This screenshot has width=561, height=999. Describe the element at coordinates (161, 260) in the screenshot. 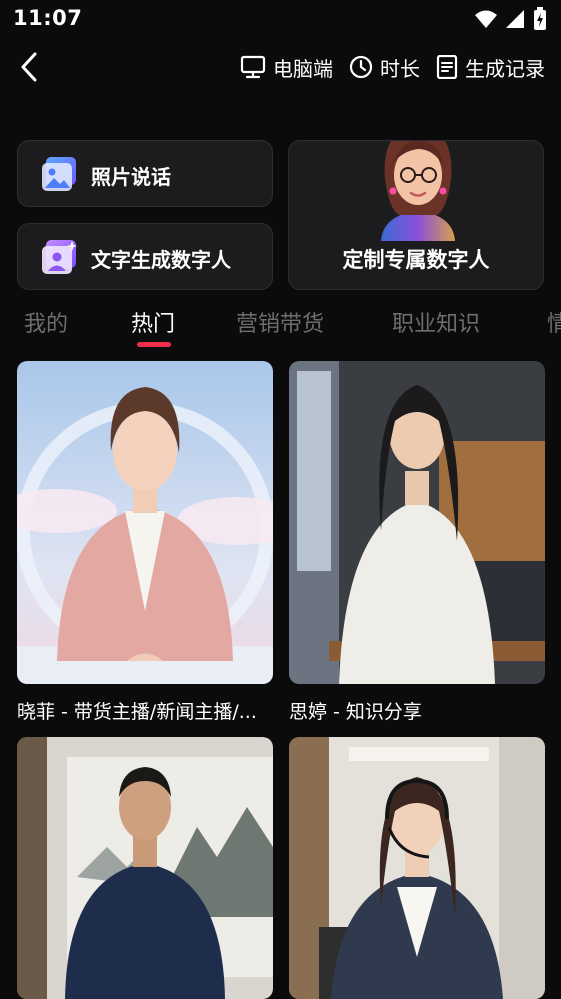

I see `text-avatar-label: 文字生成数字人` at that location.